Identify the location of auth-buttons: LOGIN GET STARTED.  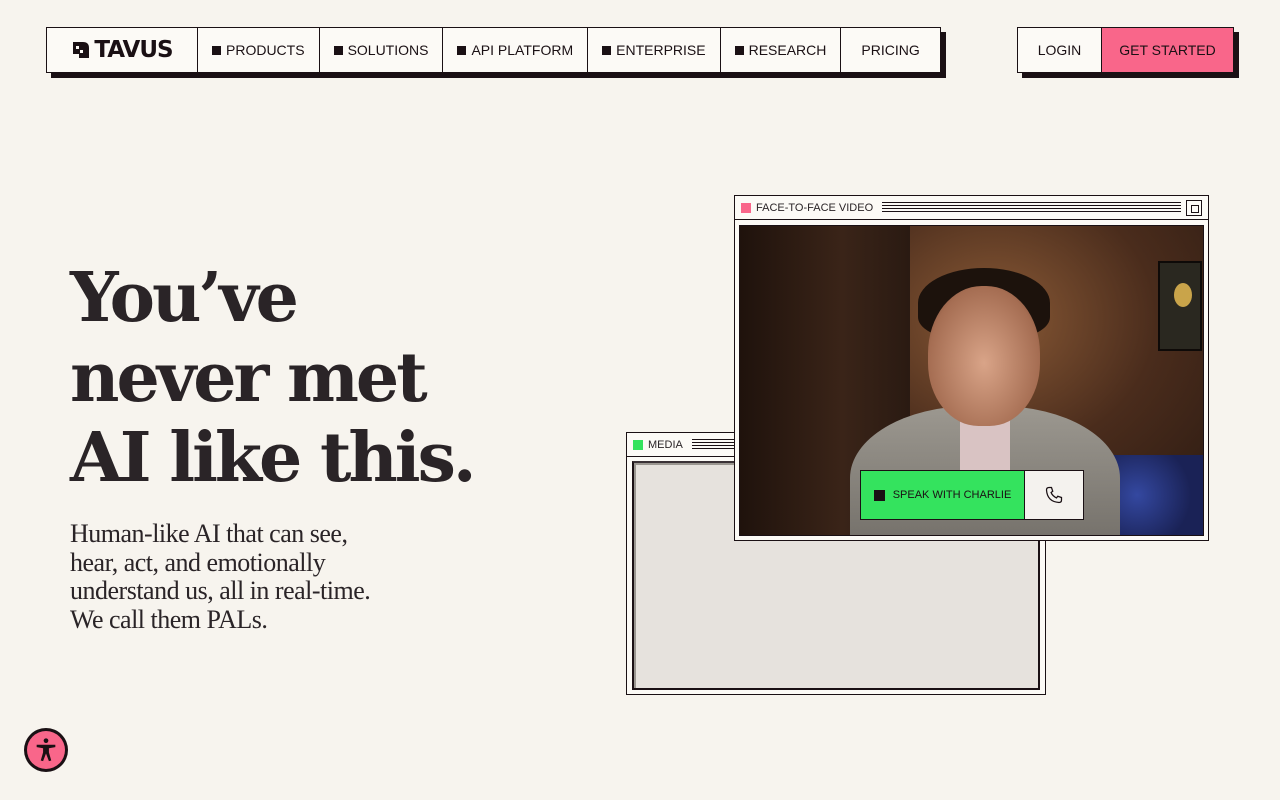
(1125, 50).